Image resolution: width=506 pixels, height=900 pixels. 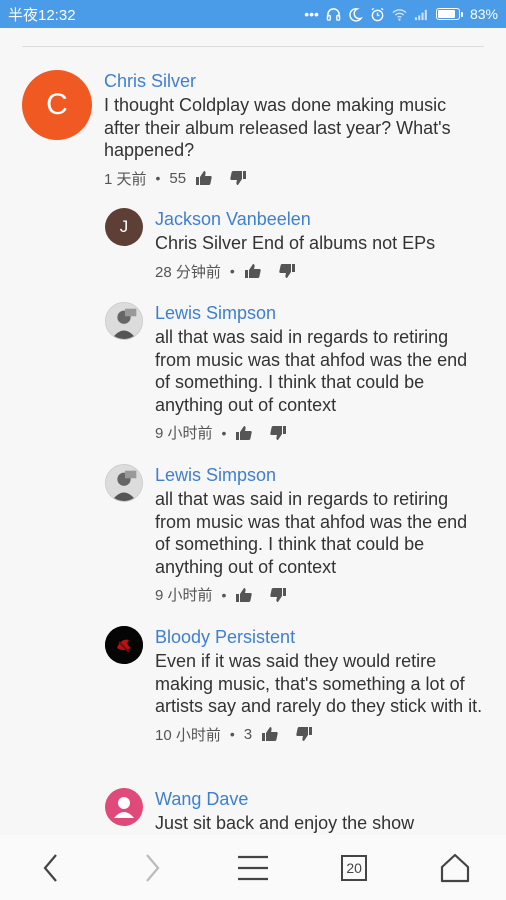 What do you see at coordinates (320, 637) in the screenshot?
I see `comment-author: Bloody Persistent` at bounding box center [320, 637].